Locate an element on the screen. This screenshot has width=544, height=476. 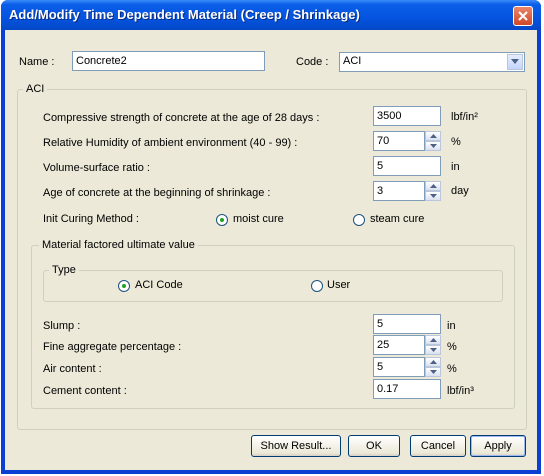
air-content-spinner is located at coordinates (433, 367).